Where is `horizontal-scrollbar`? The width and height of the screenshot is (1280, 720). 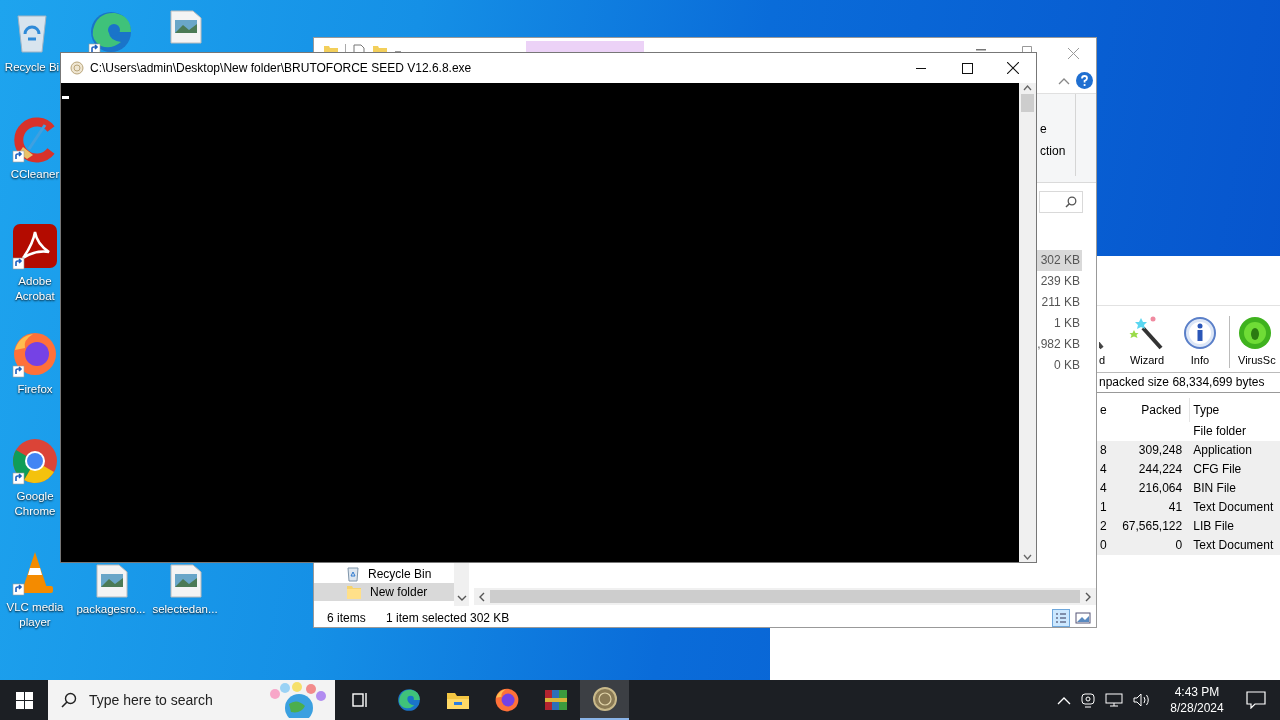 horizontal-scrollbar is located at coordinates (785, 596).